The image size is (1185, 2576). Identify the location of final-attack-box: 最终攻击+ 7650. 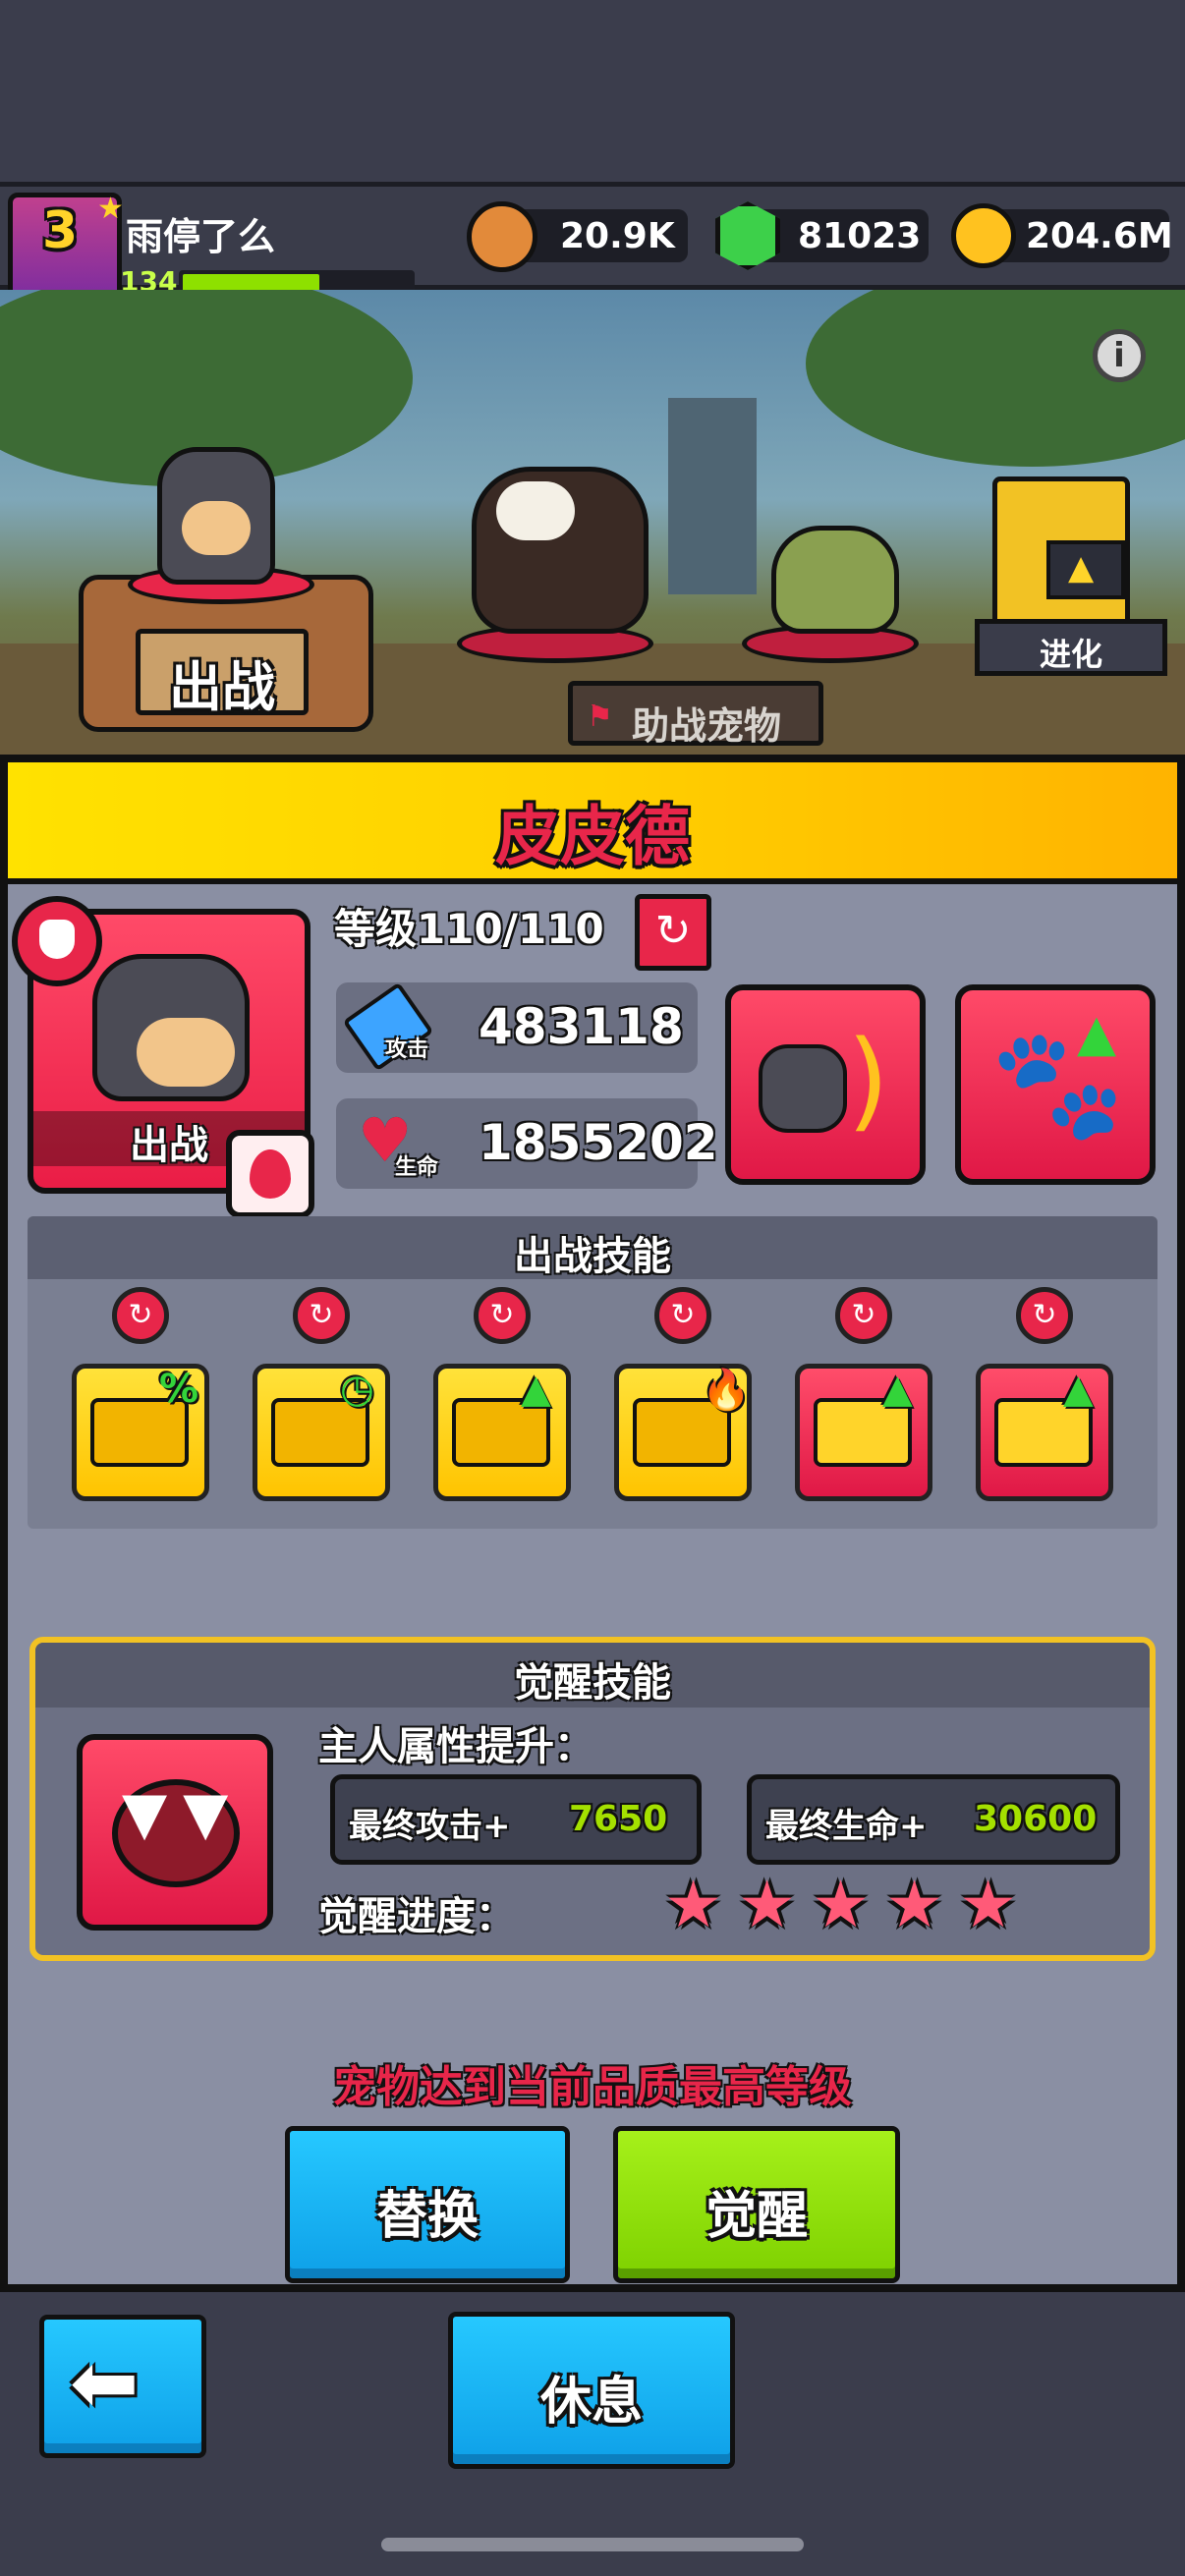
(516, 1819).